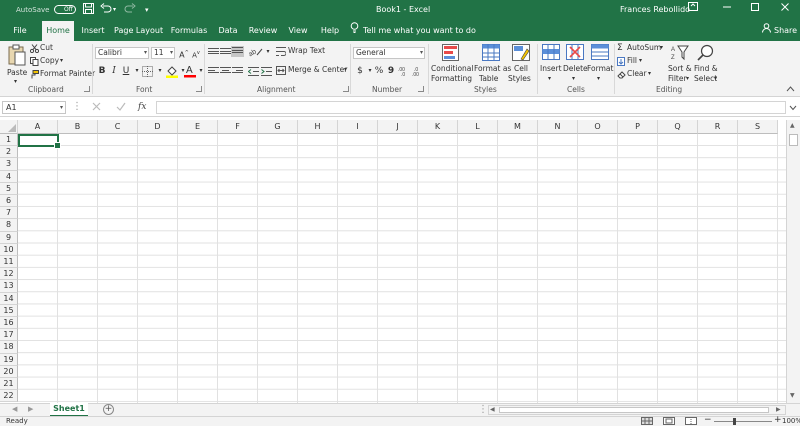 The height and width of the screenshot is (426, 800). What do you see at coordinates (9, 188) in the screenshot?
I see `row-header: 5` at bounding box center [9, 188].